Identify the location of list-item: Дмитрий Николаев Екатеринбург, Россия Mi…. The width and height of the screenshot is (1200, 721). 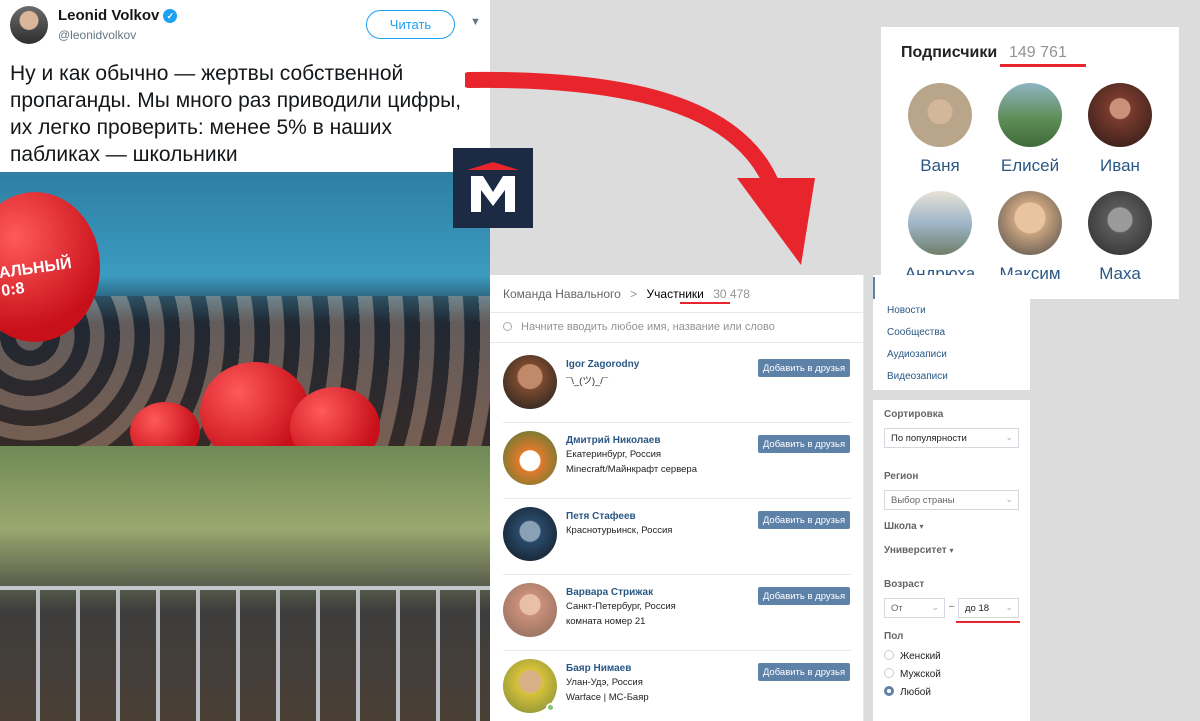
(677, 461).